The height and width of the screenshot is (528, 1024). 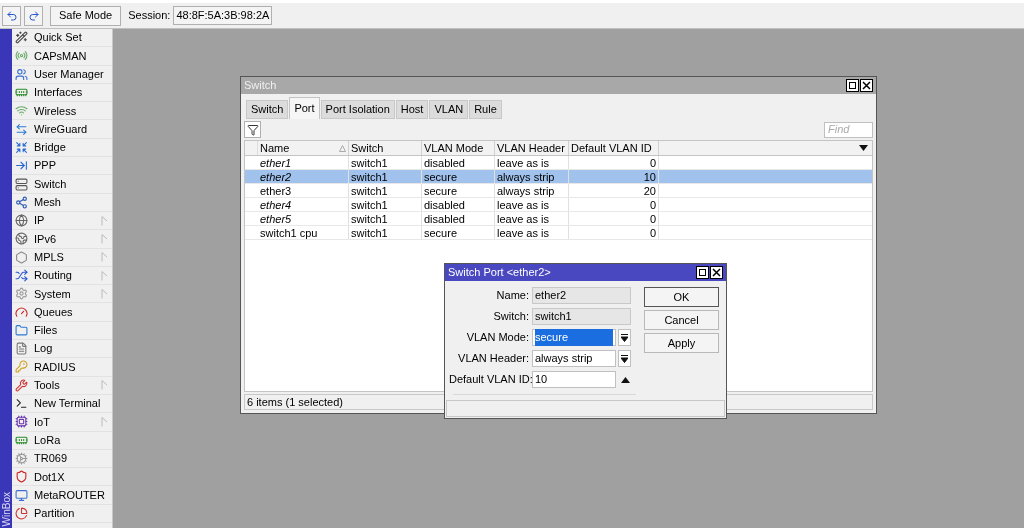 I want to click on key-icon, so click(x=21, y=367).